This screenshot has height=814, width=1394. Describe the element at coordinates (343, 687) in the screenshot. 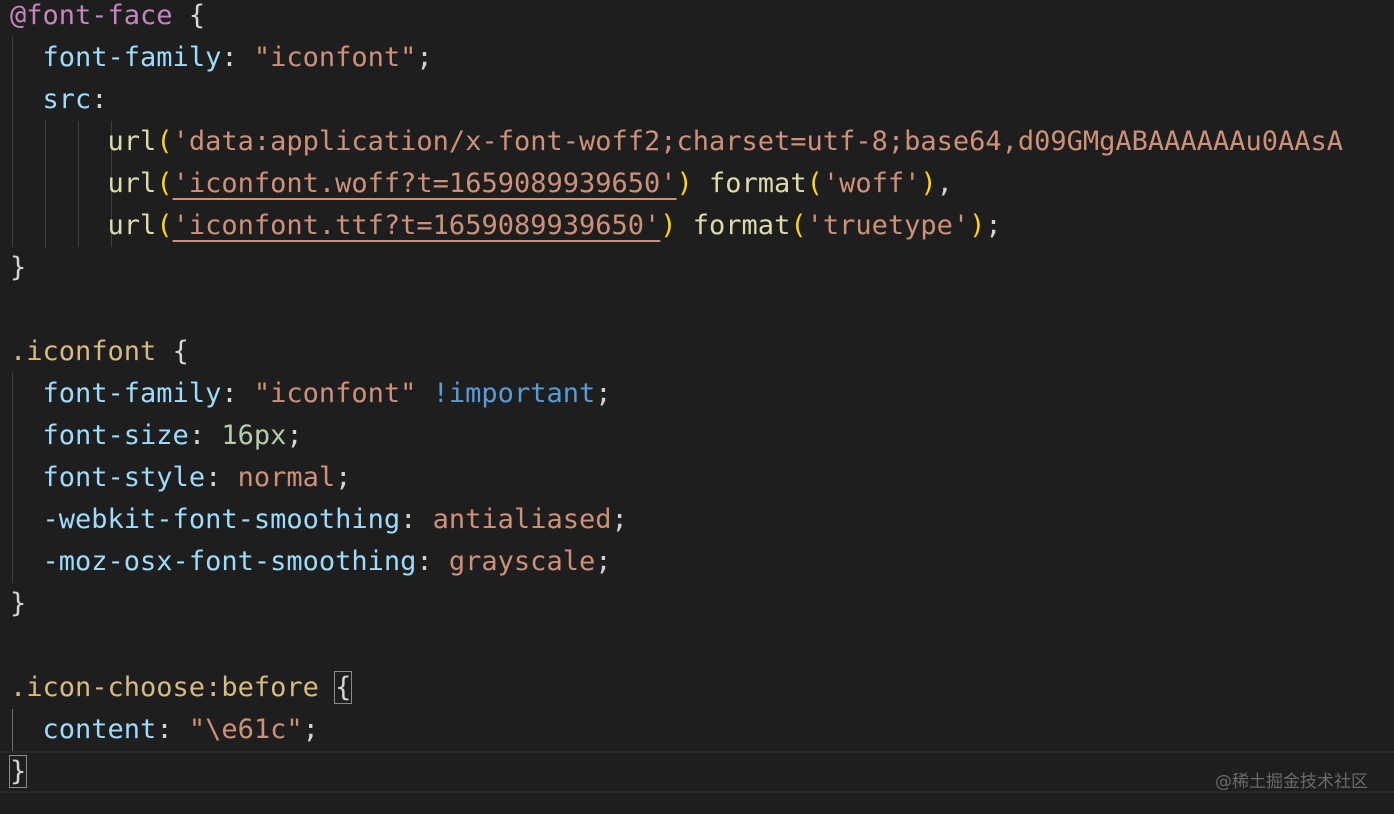

I see `open-brace-matched: {` at that location.